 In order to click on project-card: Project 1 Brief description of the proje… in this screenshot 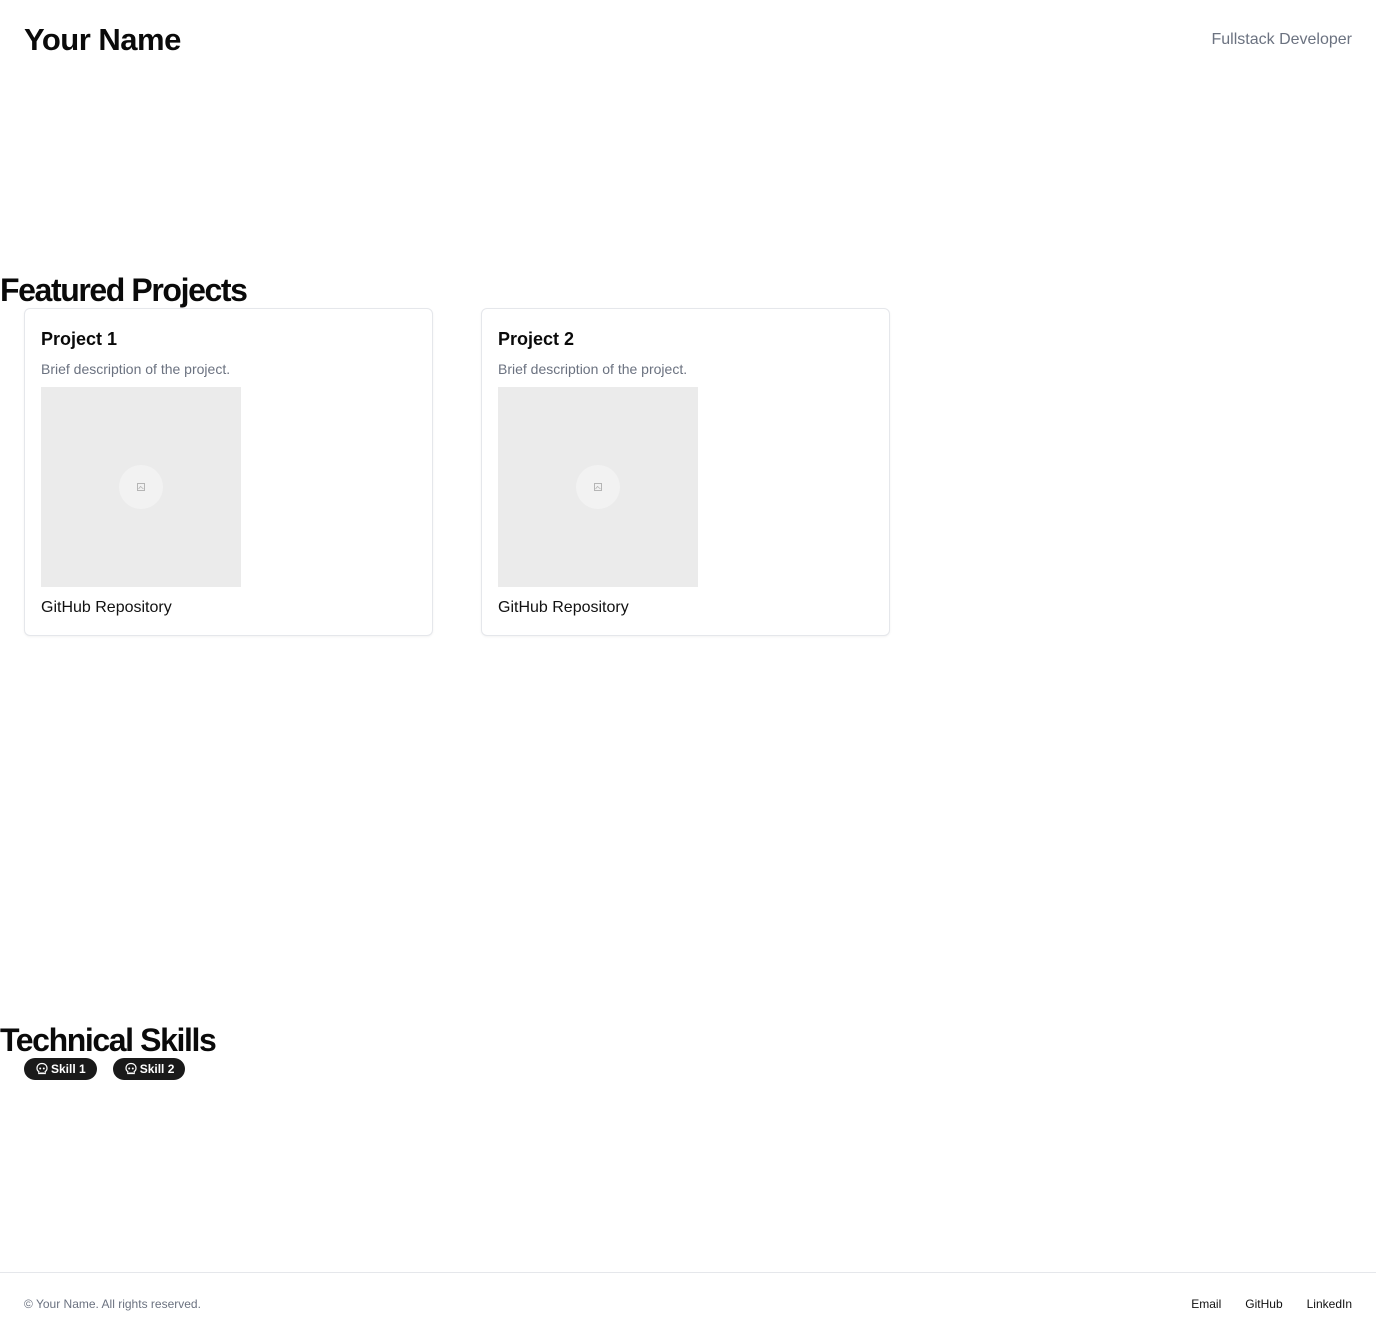, I will do `click(228, 472)`.